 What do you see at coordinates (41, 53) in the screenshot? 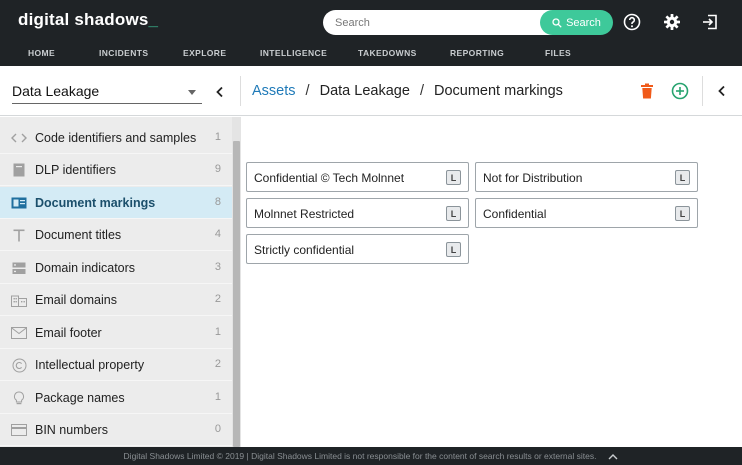
I see `nav-home: HOME` at bounding box center [41, 53].